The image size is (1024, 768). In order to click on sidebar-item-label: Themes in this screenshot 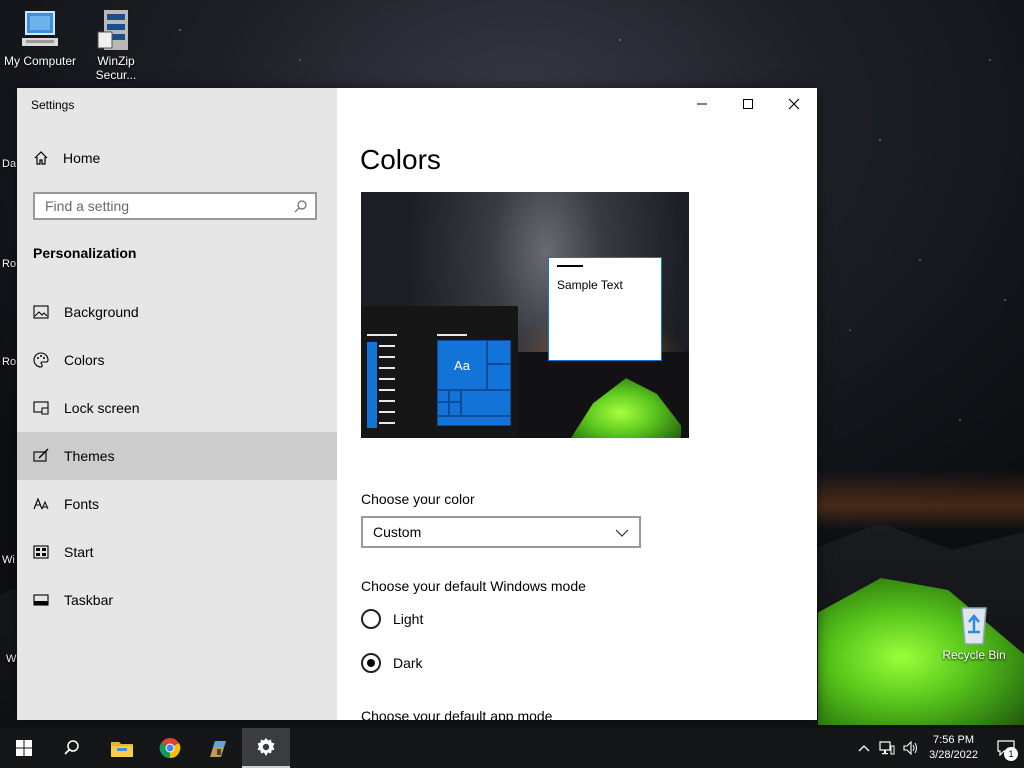, I will do `click(89, 456)`.